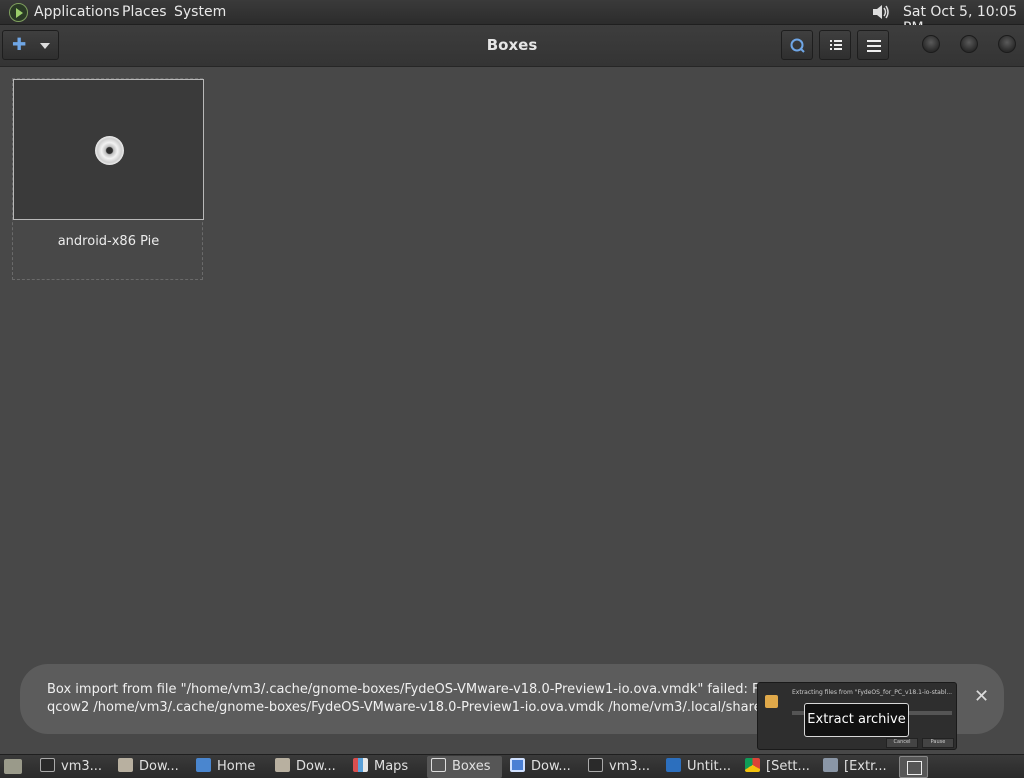 The width and height of the screenshot is (1024, 778). I want to click on task-label: Maps, so click(391, 766).